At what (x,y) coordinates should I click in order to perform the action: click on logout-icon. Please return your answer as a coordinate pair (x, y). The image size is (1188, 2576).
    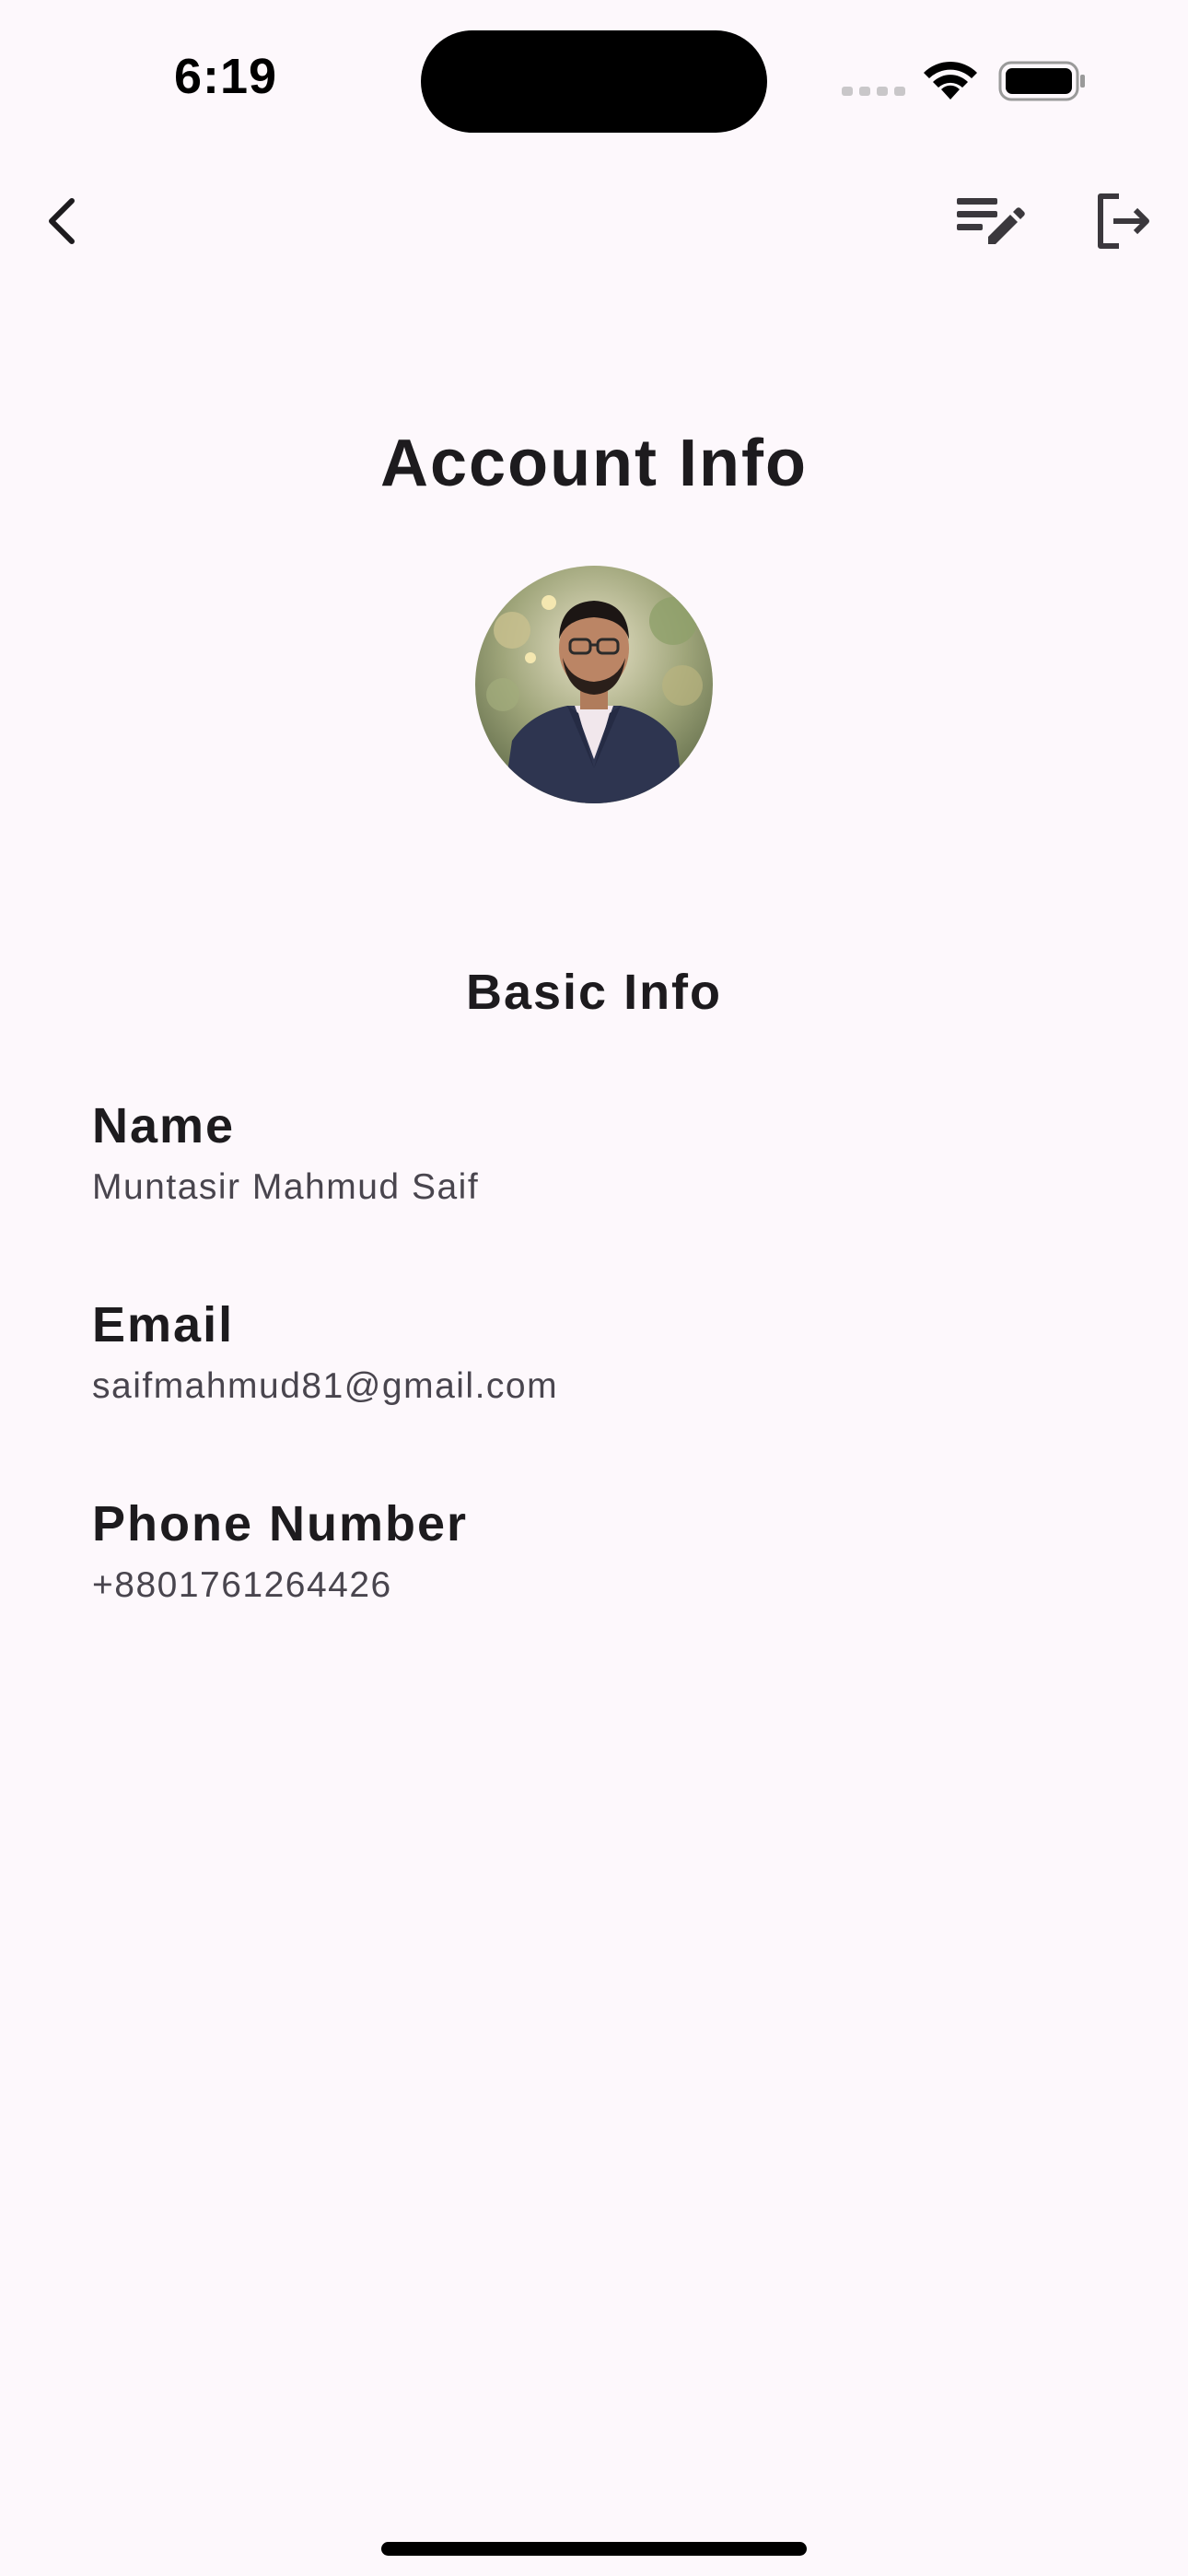
    Looking at the image, I should click on (1123, 221).